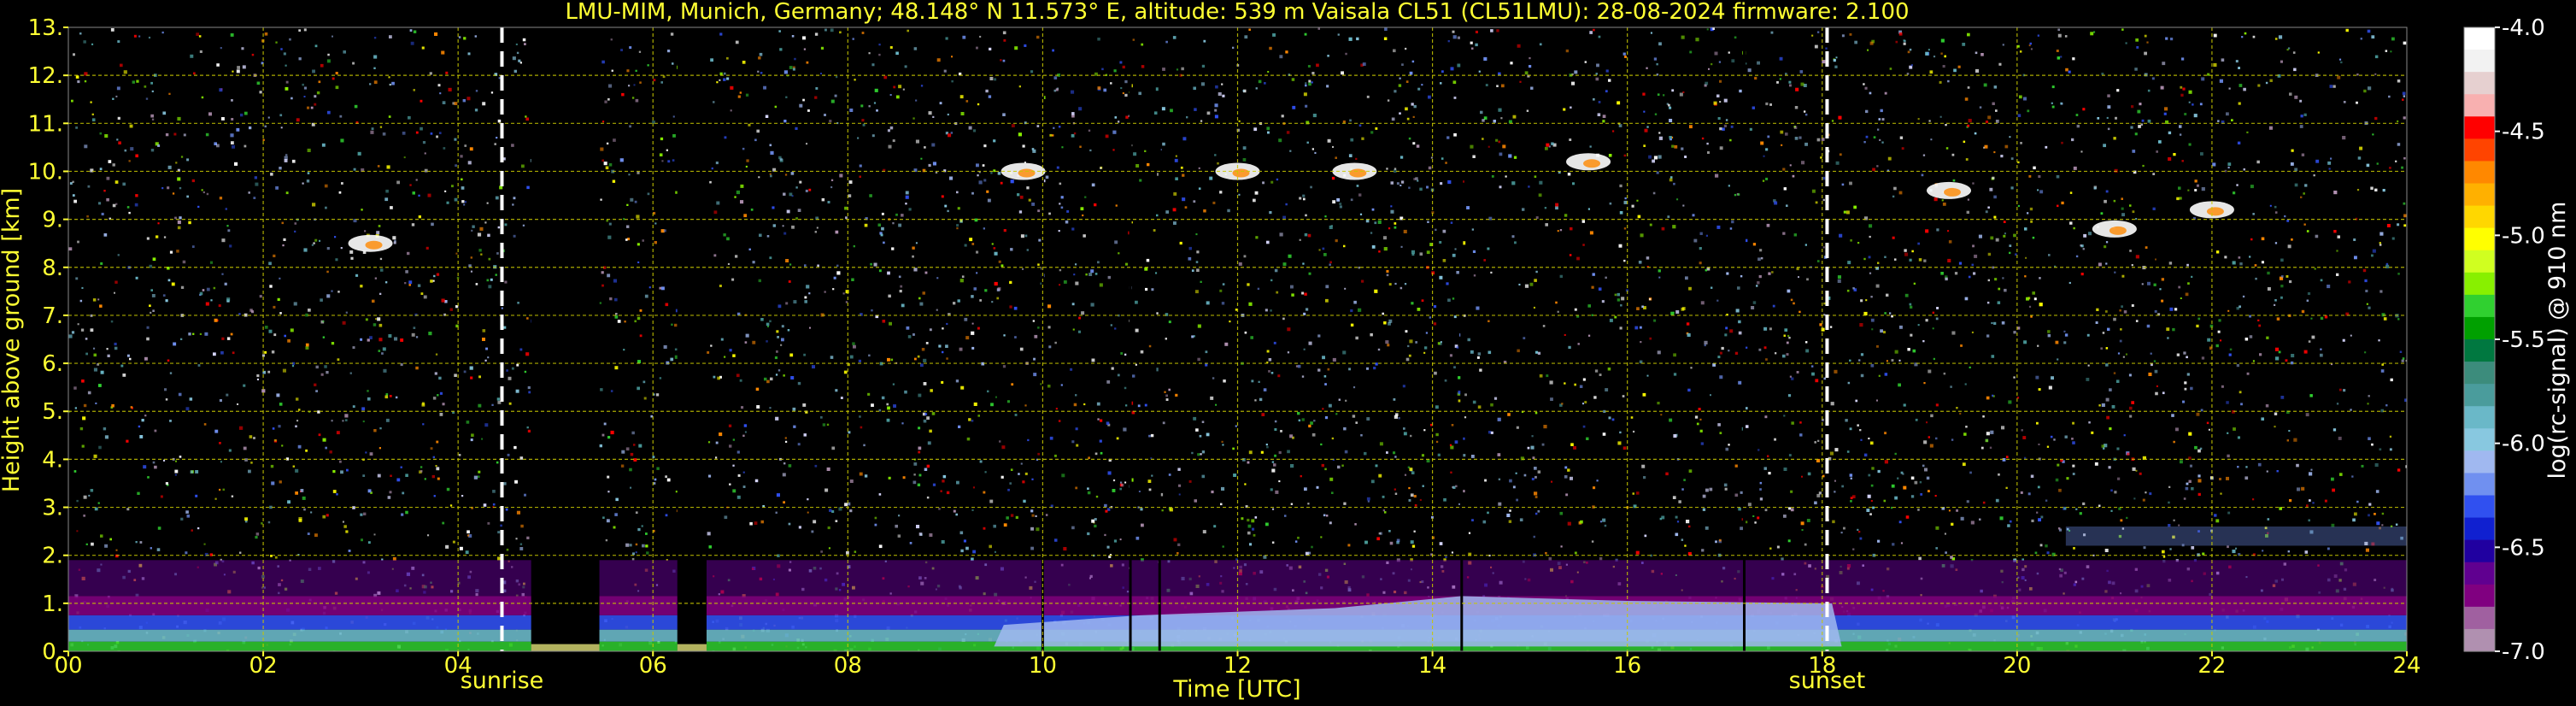 This screenshot has height=706, width=2576. What do you see at coordinates (1432, 666) in the screenshot?
I see `x-tick-label: 14` at bounding box center [1432, 666].